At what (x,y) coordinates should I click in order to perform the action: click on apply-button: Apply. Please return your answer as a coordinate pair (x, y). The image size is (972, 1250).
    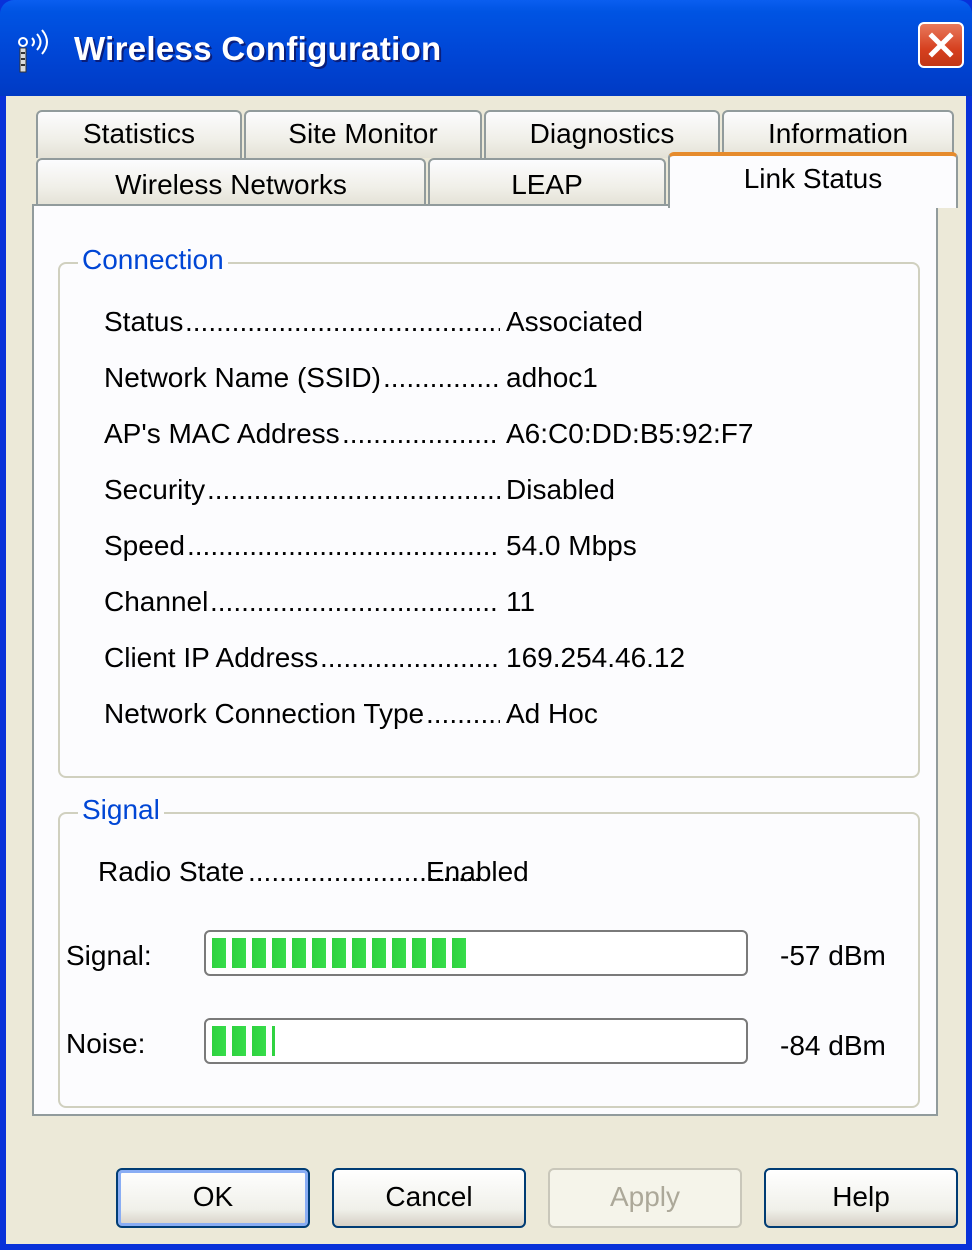
    Looking at the image, I should click on (645, 1198).